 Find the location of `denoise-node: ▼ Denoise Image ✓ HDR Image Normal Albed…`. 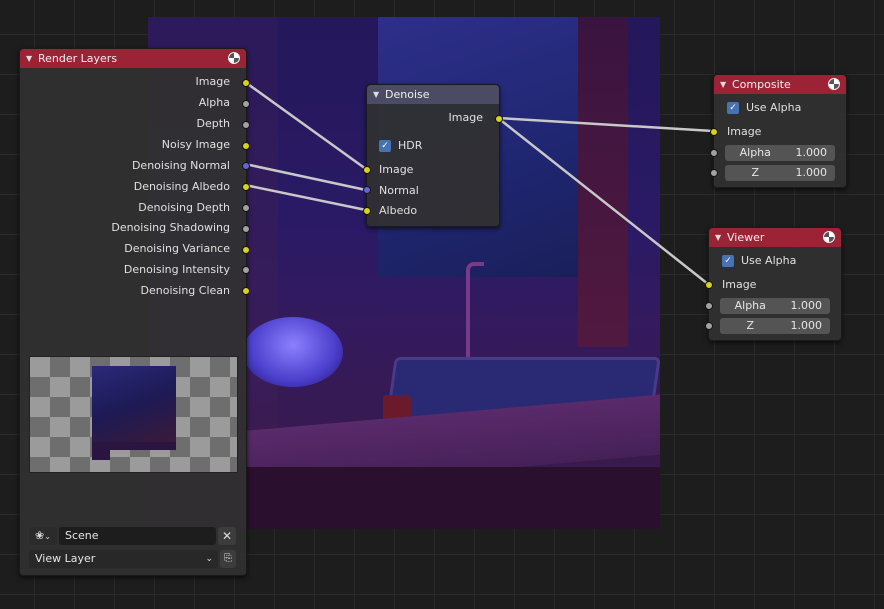

denoise-node: ▼ Denoise Image ✓ HDR Image Normal Albed… is located at coordinates (433, 155).